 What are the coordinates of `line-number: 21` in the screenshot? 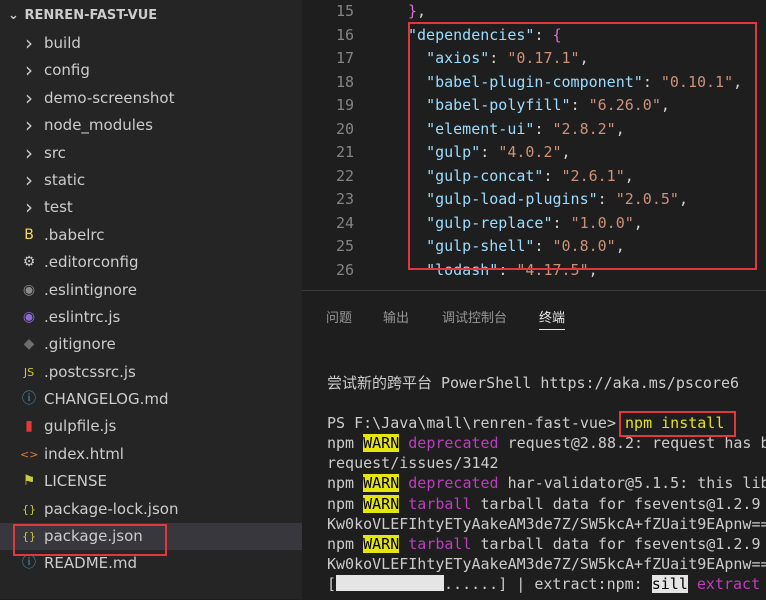 It's located at (344, 152).